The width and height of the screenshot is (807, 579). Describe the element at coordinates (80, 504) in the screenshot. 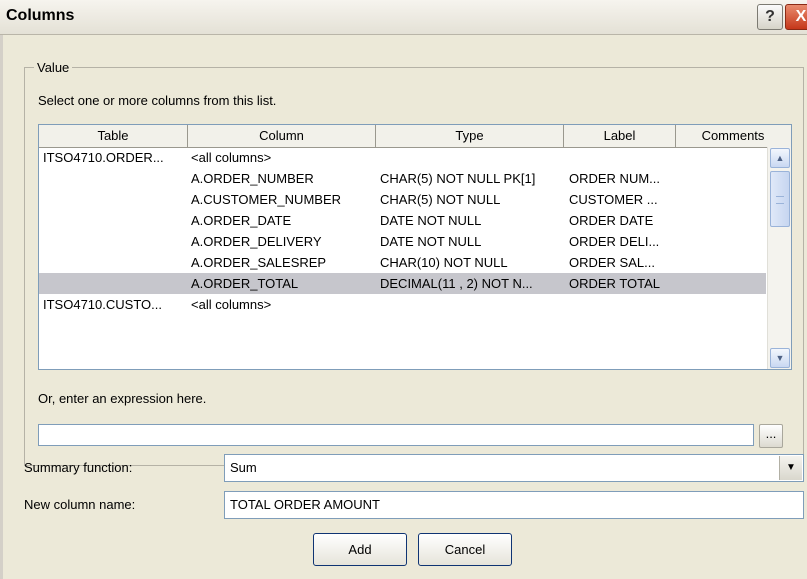

I see `new-column-name-label: New column name:` at that location.